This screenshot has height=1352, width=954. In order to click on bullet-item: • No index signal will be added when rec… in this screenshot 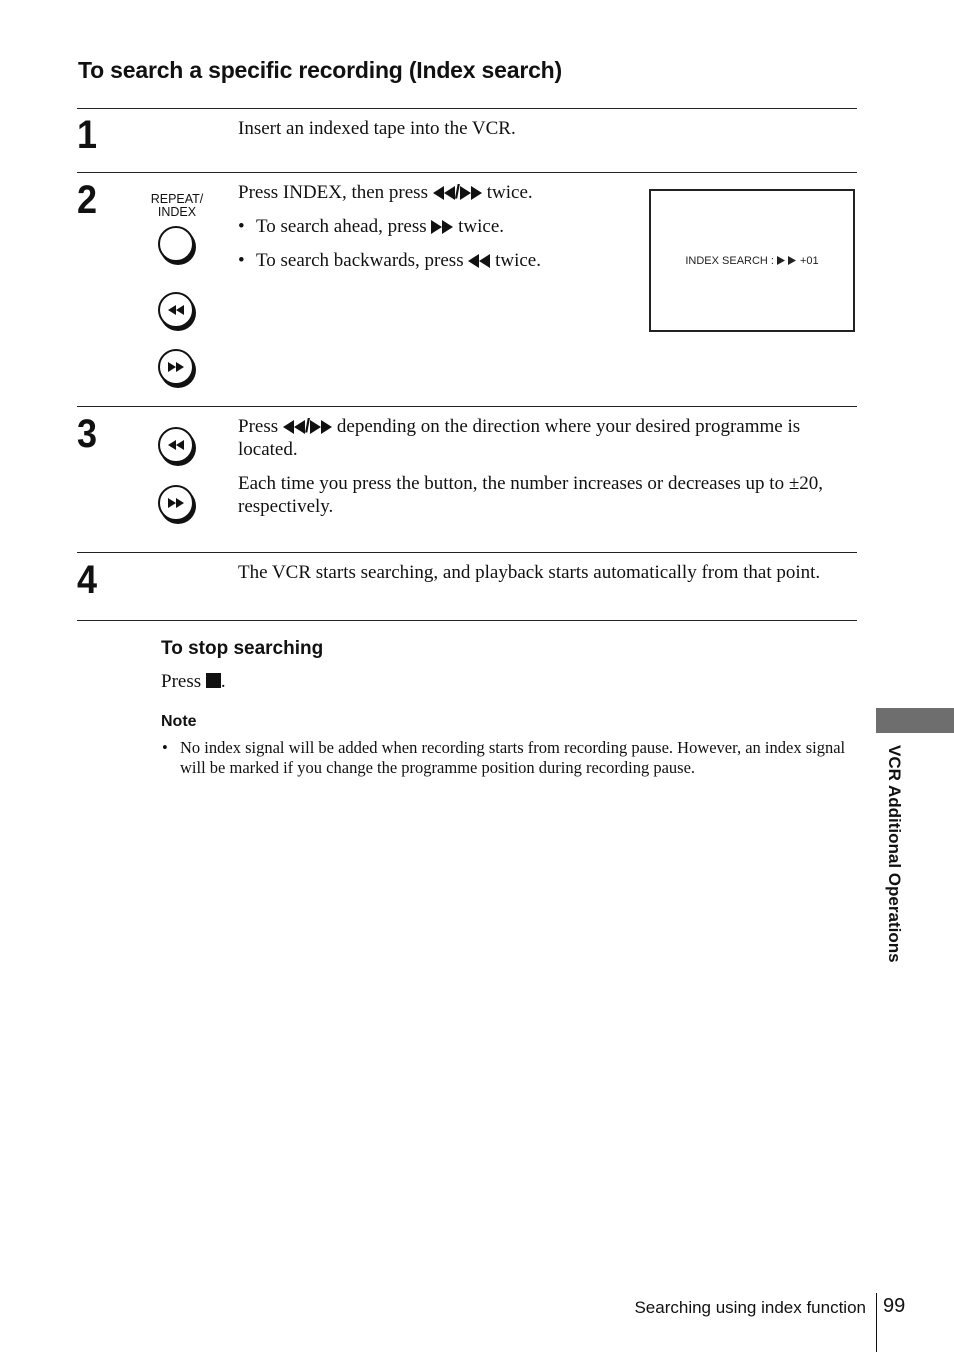, I will do `click(507, 758)`.